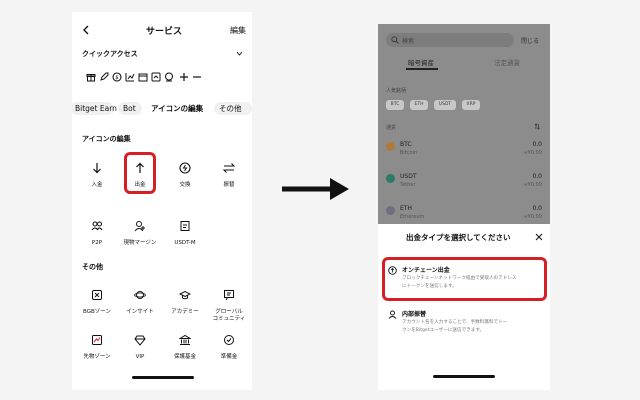  I want to click on reserve-icon, so click(229, 341).